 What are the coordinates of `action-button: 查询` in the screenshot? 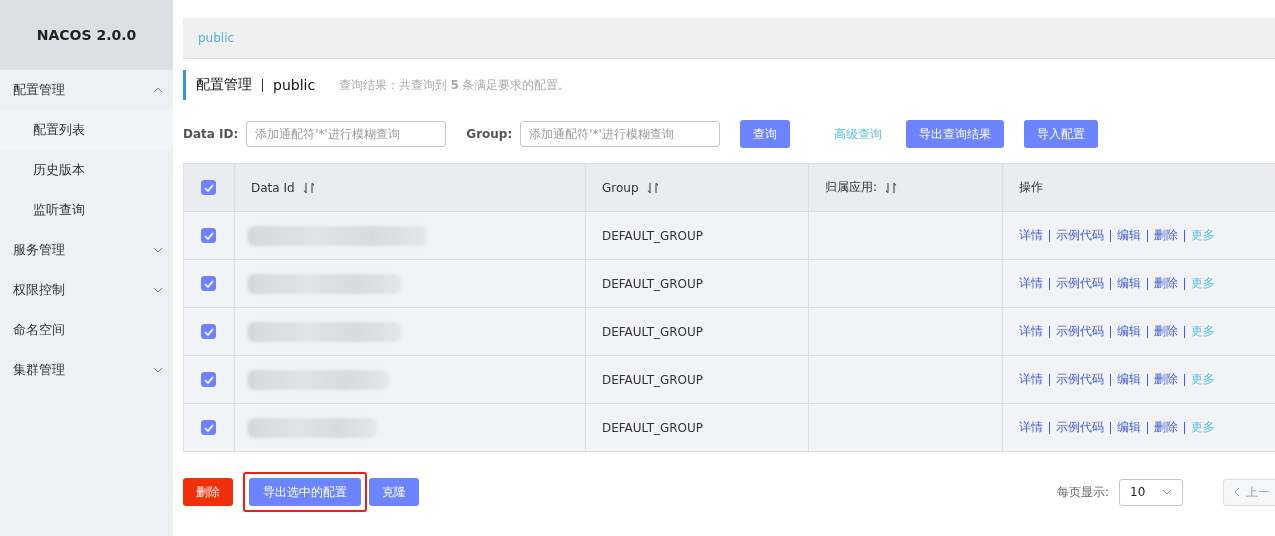 It's located at (765, 134).